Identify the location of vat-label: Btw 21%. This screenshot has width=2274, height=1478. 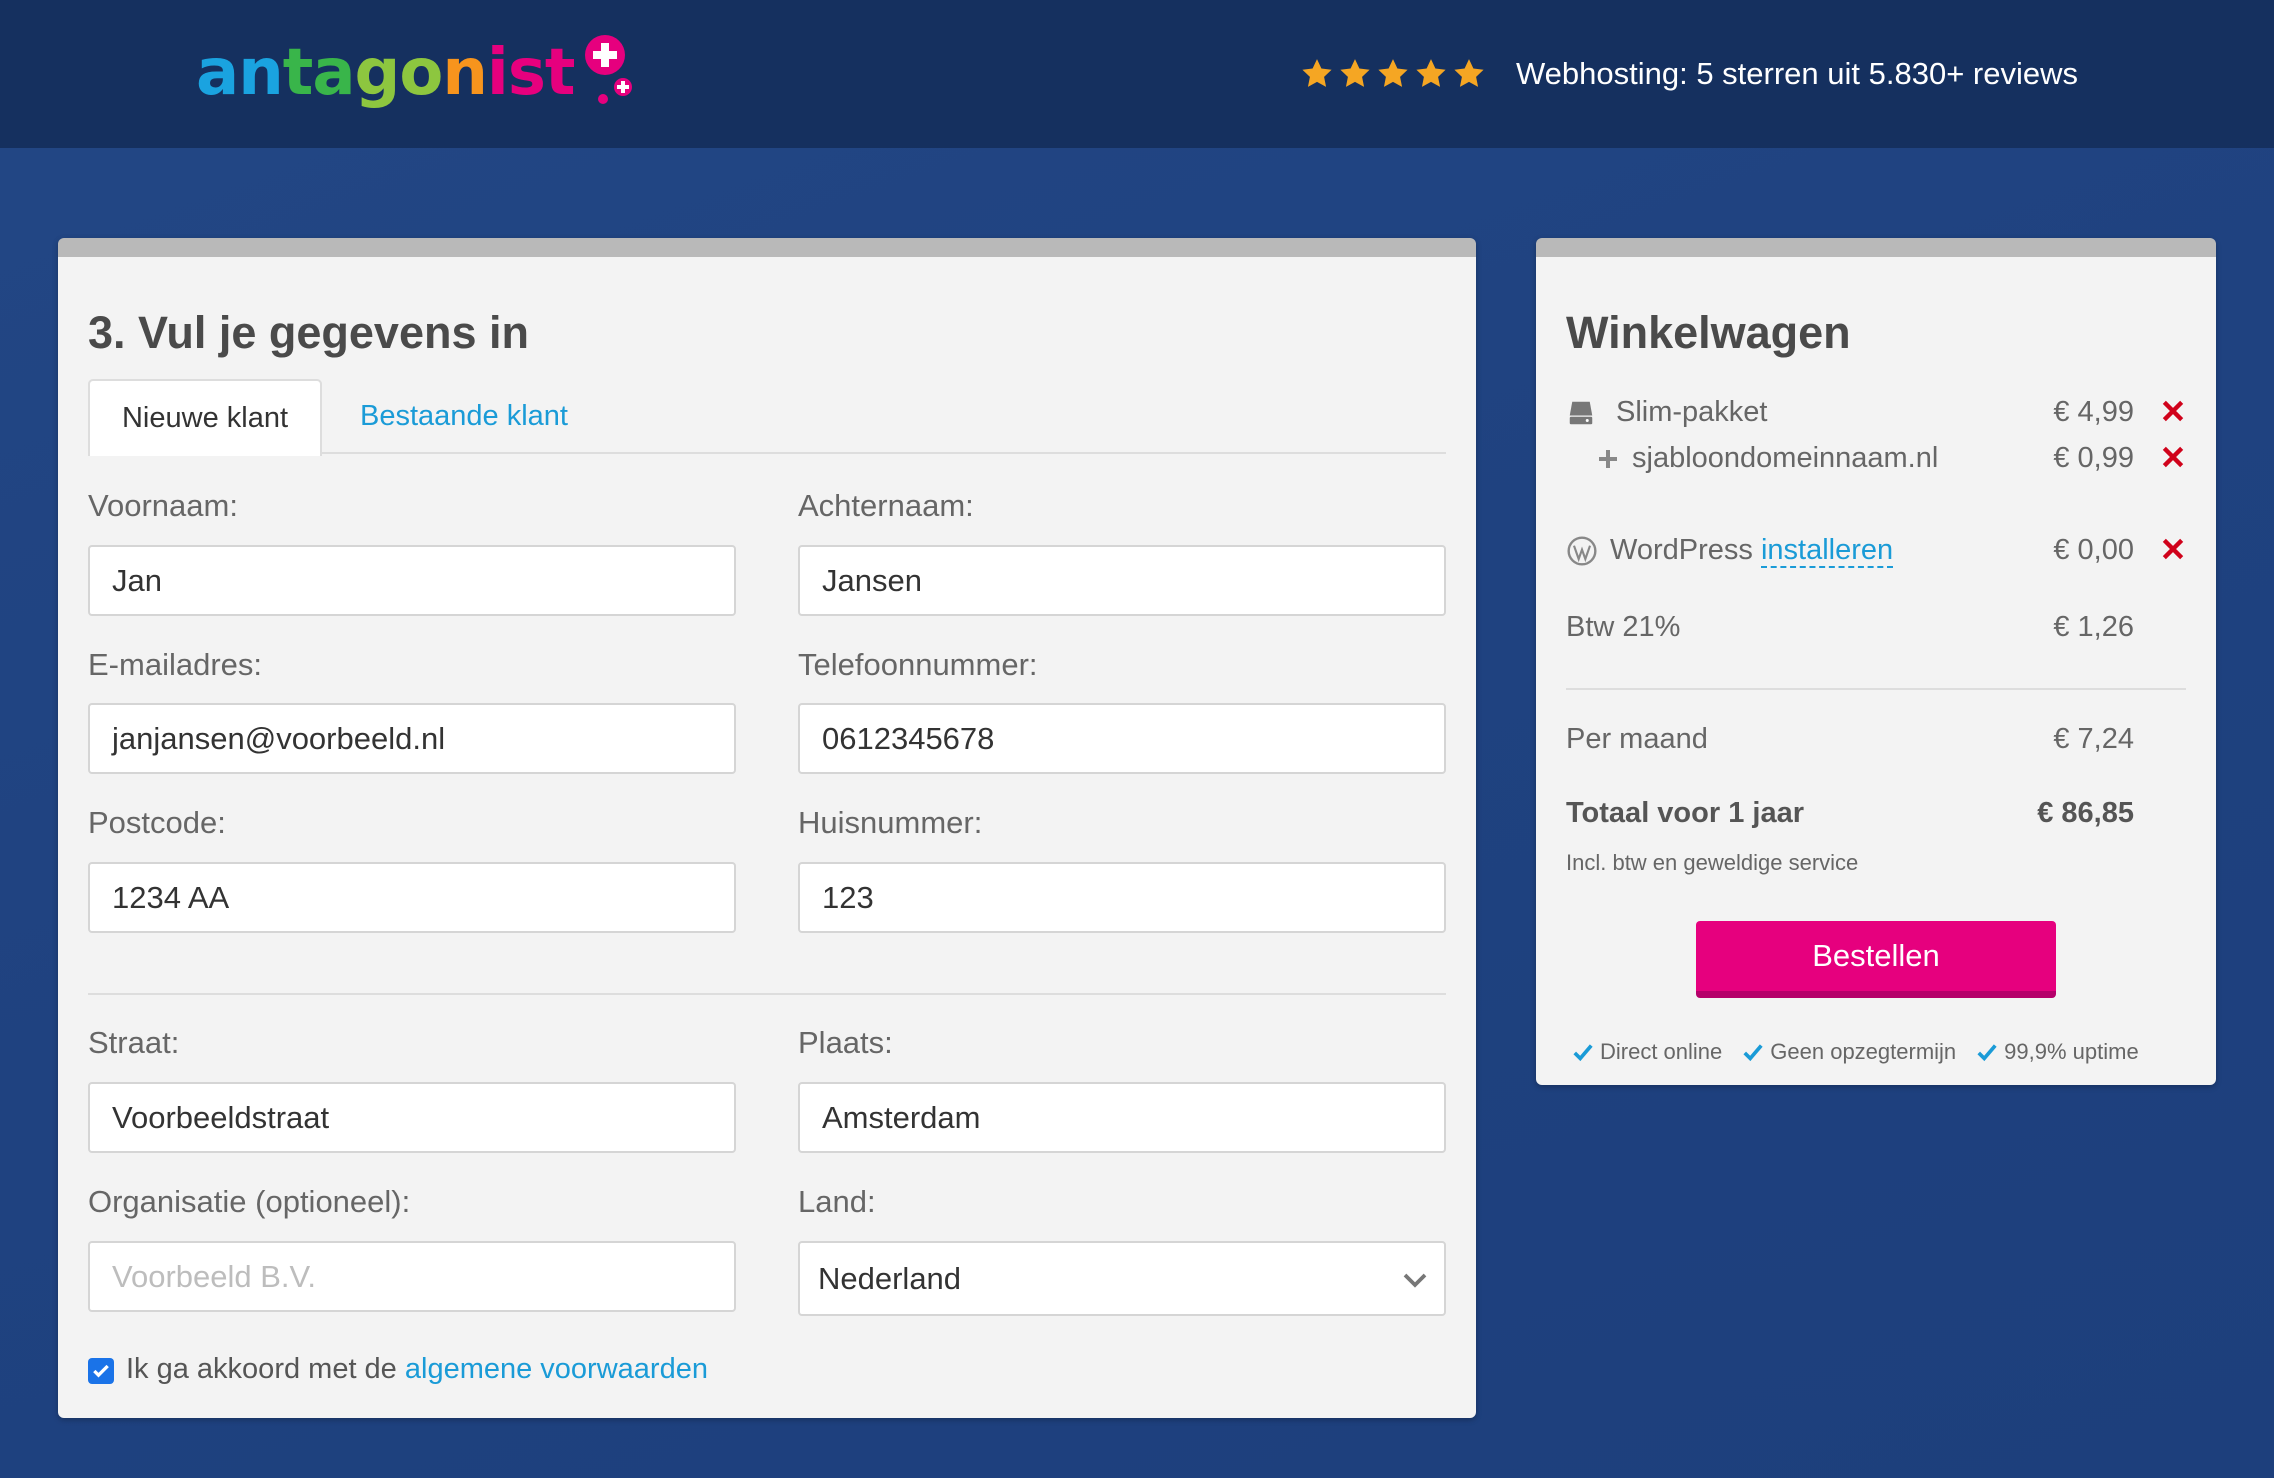
(1623, 627).